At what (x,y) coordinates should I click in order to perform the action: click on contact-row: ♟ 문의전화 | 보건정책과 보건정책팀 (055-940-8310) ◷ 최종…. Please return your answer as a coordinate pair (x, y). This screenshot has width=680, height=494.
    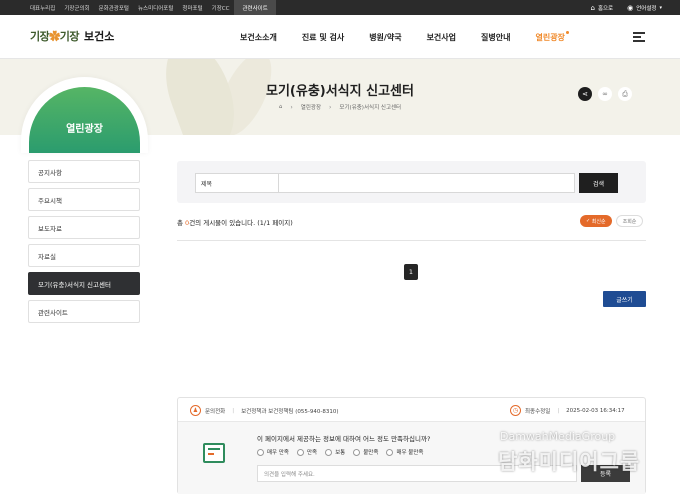
    Looking at the image, I should click on (411, 410).